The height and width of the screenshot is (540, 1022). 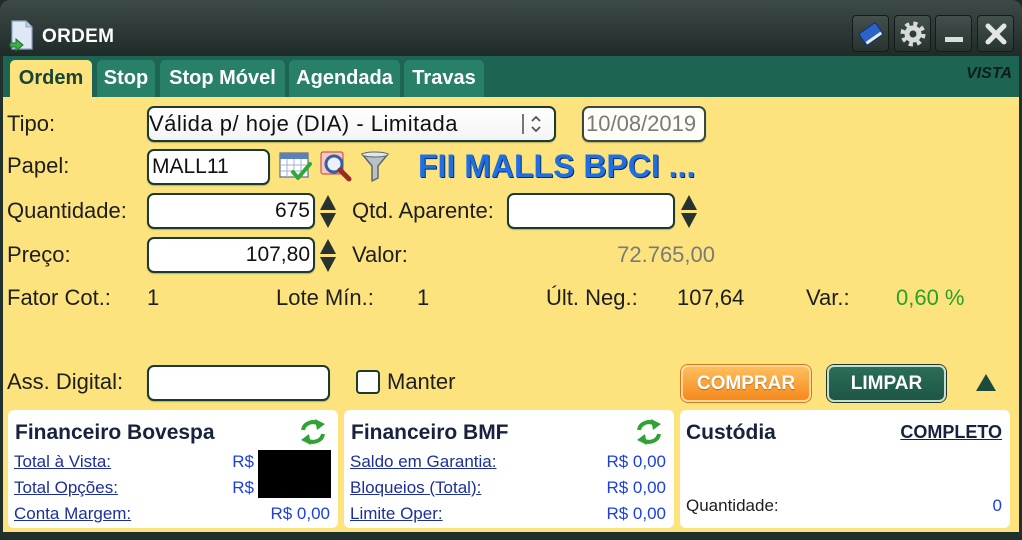 What do you see at coordinates (666, 254) in the screenshot?
I see `valor-value: 72.765,00` at bounding box center [666, 254].